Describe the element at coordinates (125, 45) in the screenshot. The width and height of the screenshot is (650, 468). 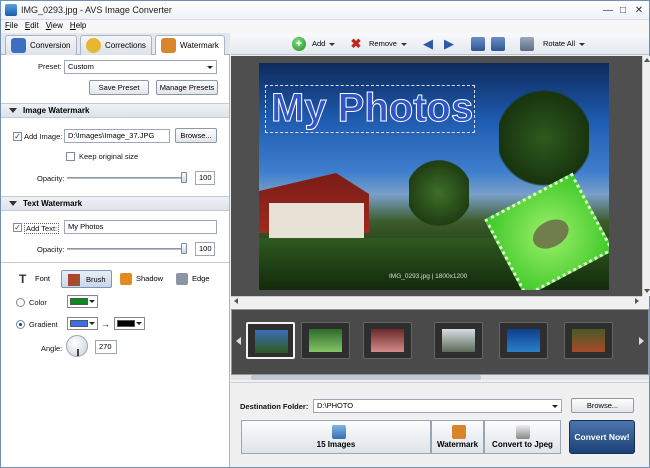
I see `tab-label: Corrections` at that location.